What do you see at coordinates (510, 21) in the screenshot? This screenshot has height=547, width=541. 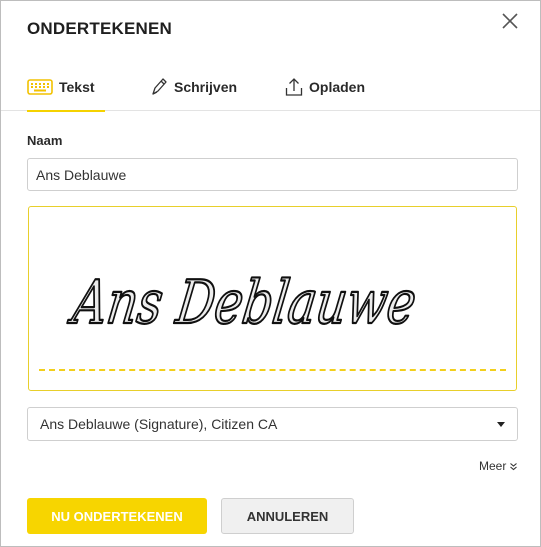 I see `close-icon` at bounding box center [510, 21].